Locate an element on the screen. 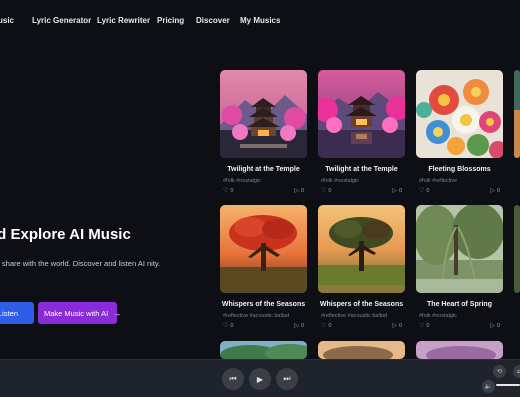  volume-slider is located at coordinates (508, 385).